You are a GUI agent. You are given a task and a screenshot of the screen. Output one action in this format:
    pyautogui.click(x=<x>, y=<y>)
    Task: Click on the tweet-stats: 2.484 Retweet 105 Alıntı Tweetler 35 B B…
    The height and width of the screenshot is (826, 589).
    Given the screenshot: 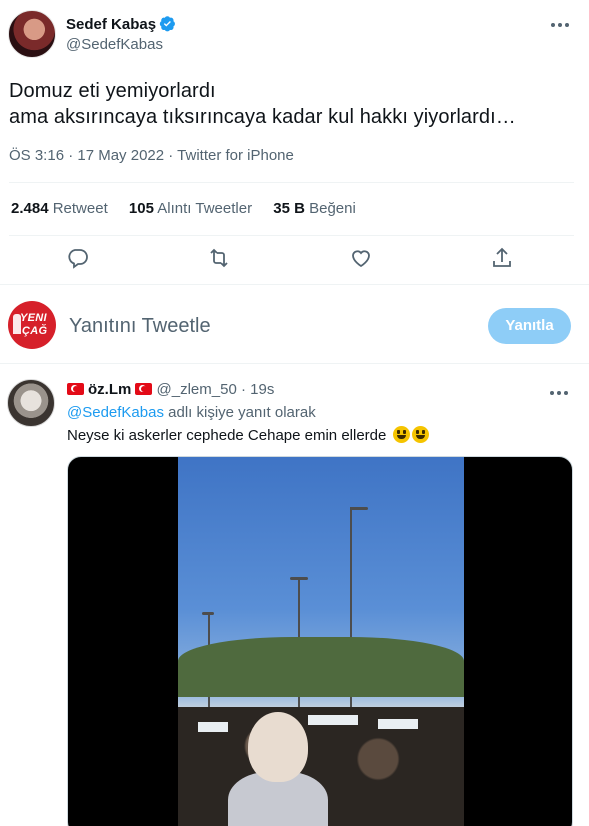 What is the action you would take?
    pyautogui.click(x=192, y=208)
    